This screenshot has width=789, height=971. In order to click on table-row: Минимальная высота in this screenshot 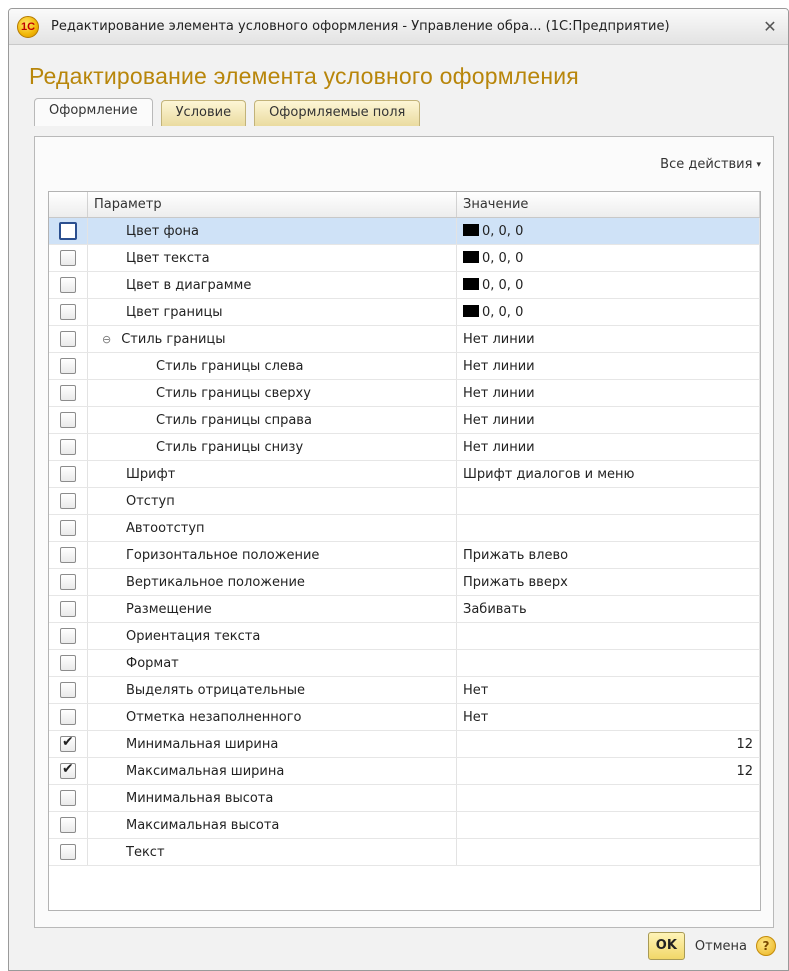, I will do `click(404, 798)`.